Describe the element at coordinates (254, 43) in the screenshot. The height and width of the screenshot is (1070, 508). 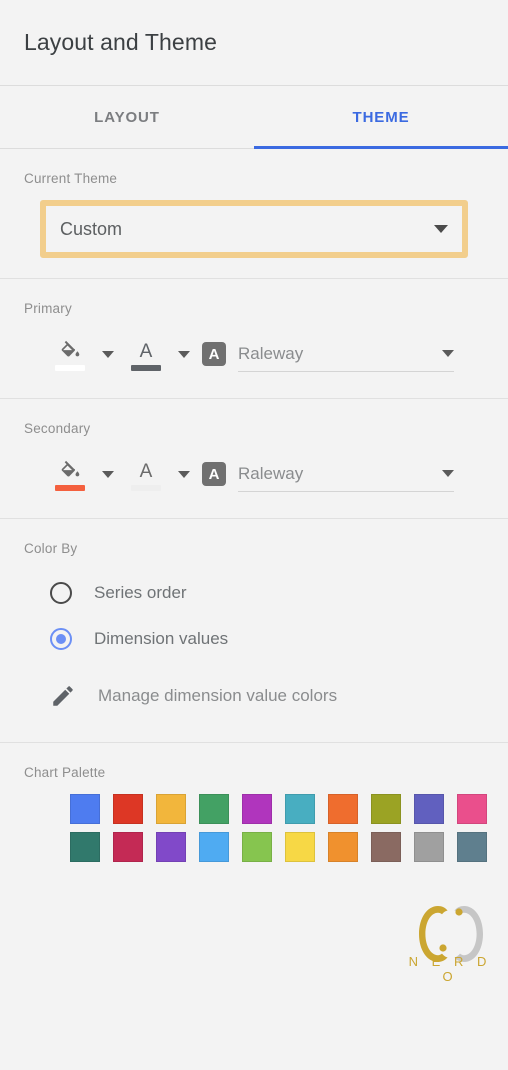
I see `panel-header: Layout and Theme` at that location.